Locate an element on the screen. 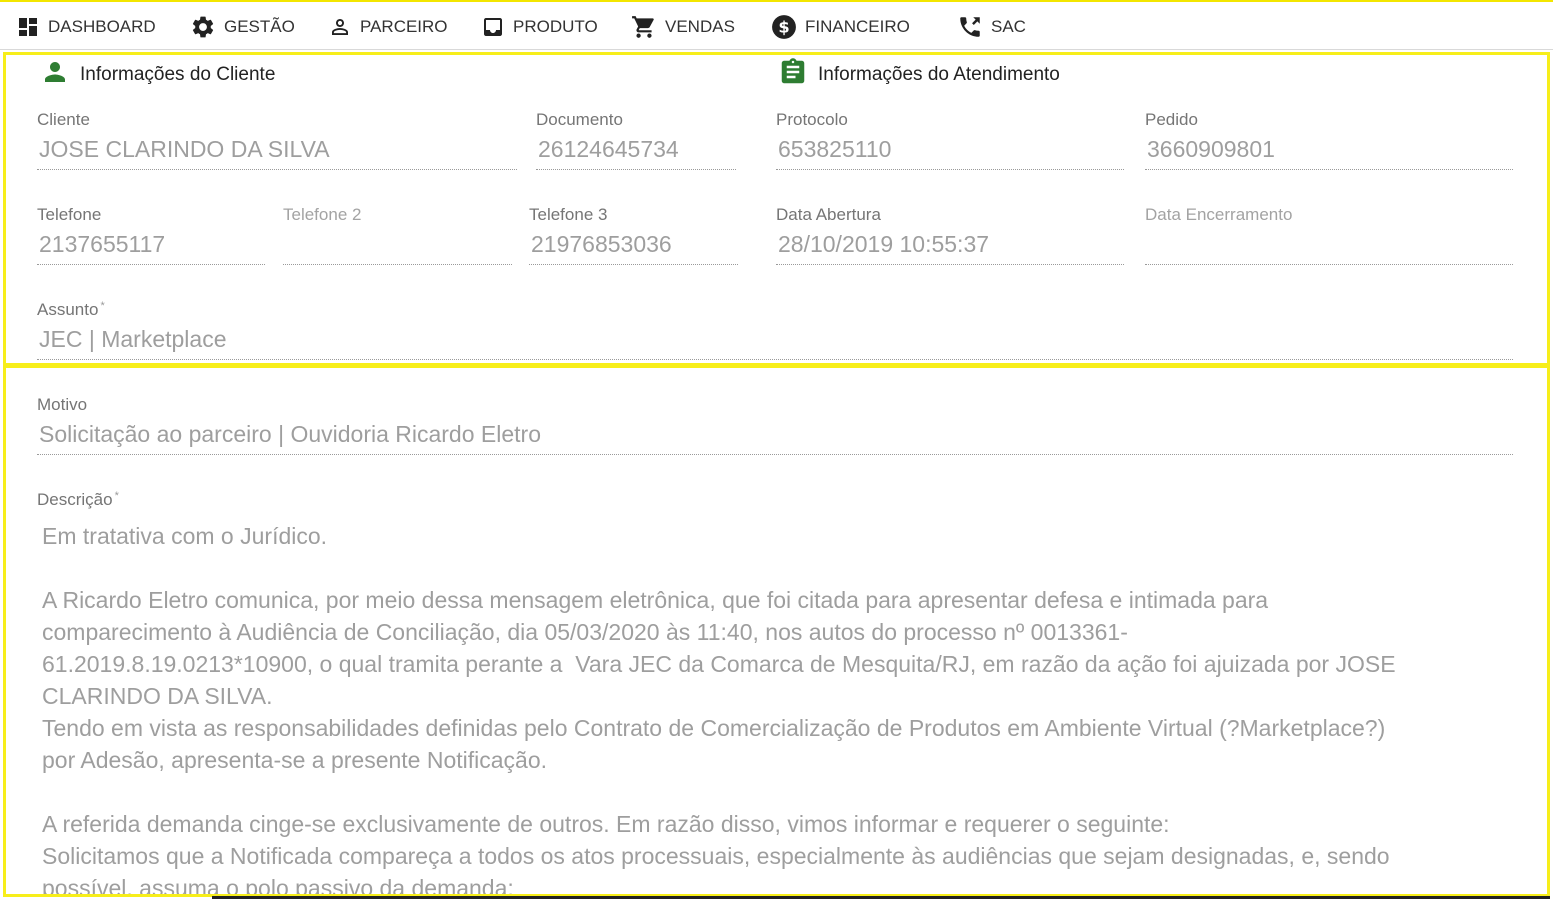  field-label-text: Assunto is located at coordinates (68, 309).